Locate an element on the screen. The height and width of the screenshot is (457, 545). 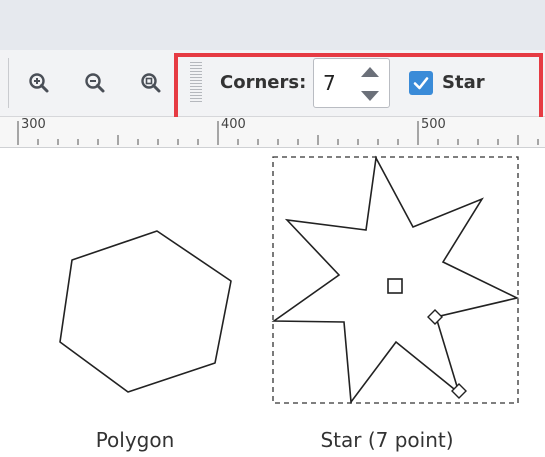
polygon-caption: Polygon is located at coordinates (135, 440).